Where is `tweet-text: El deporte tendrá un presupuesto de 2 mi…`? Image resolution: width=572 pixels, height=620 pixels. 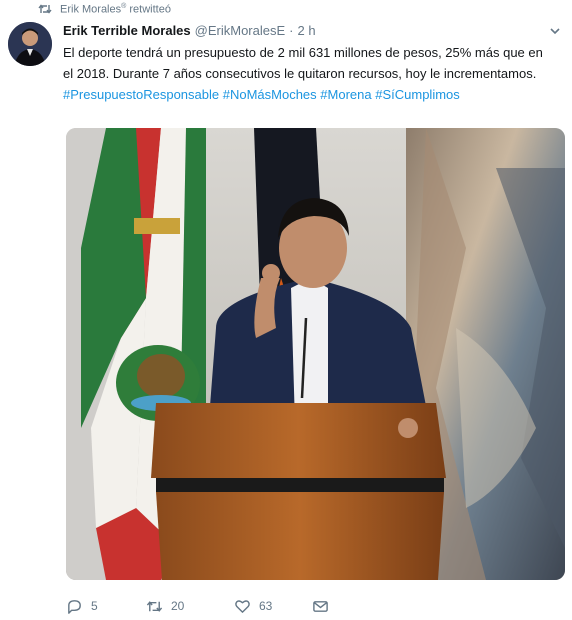 tweet-text: El deporte tendrá un presupuesto de 2 mi… is located at coordinates (308, 73).